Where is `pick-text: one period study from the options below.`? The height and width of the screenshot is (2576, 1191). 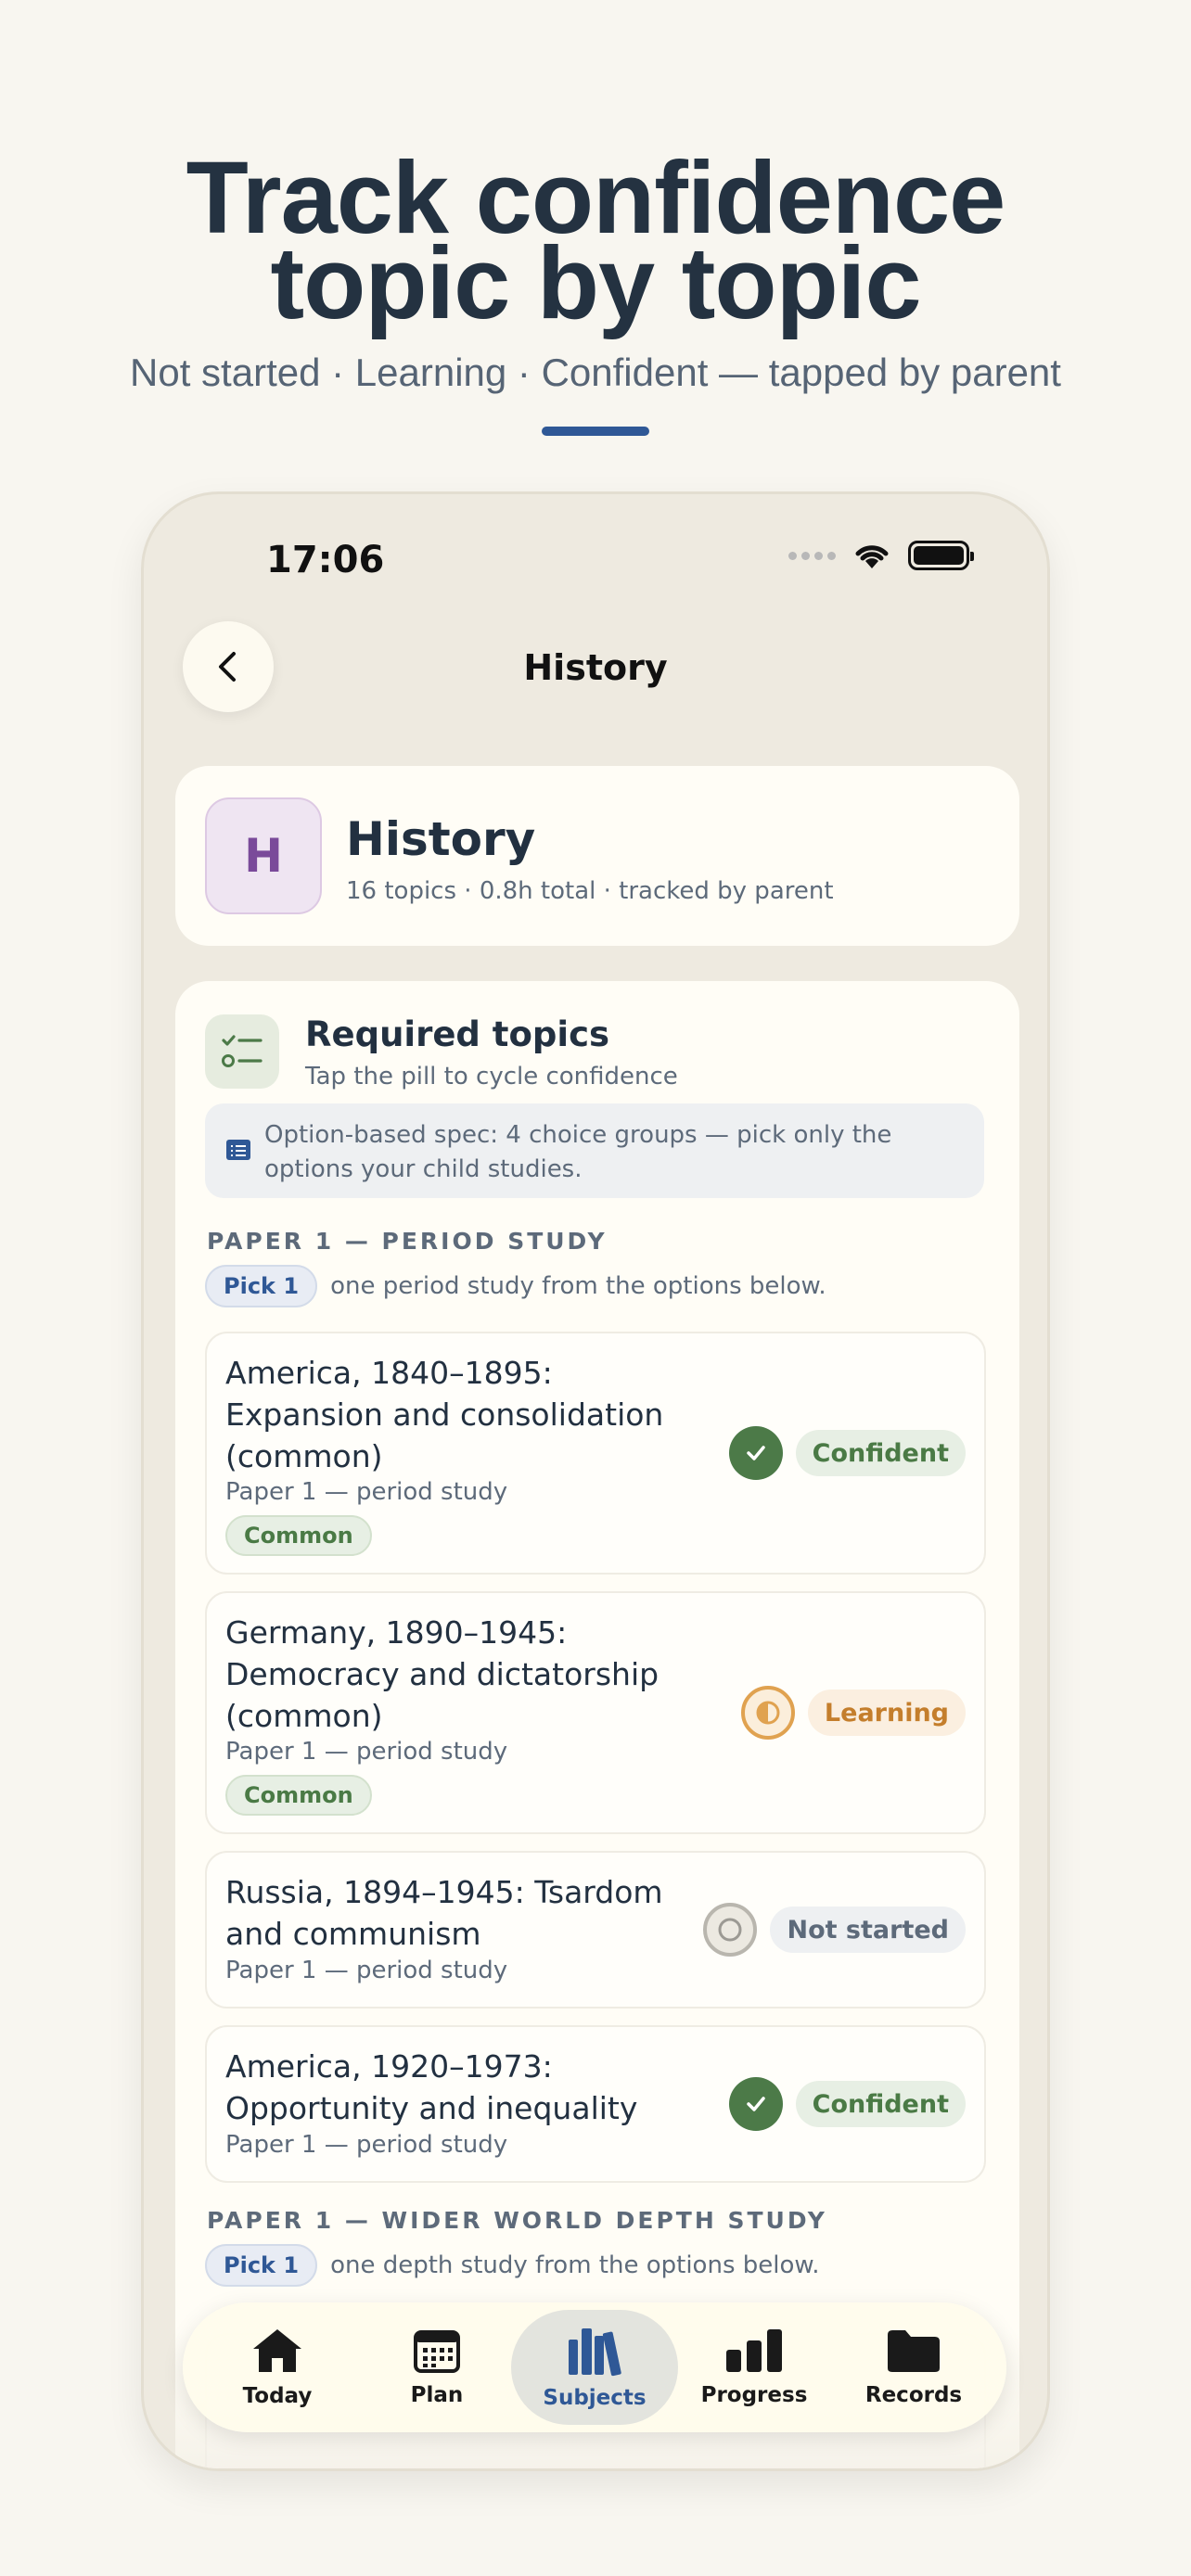 pick-text: one period study from the options below. is located at coordinates (578, 1286).